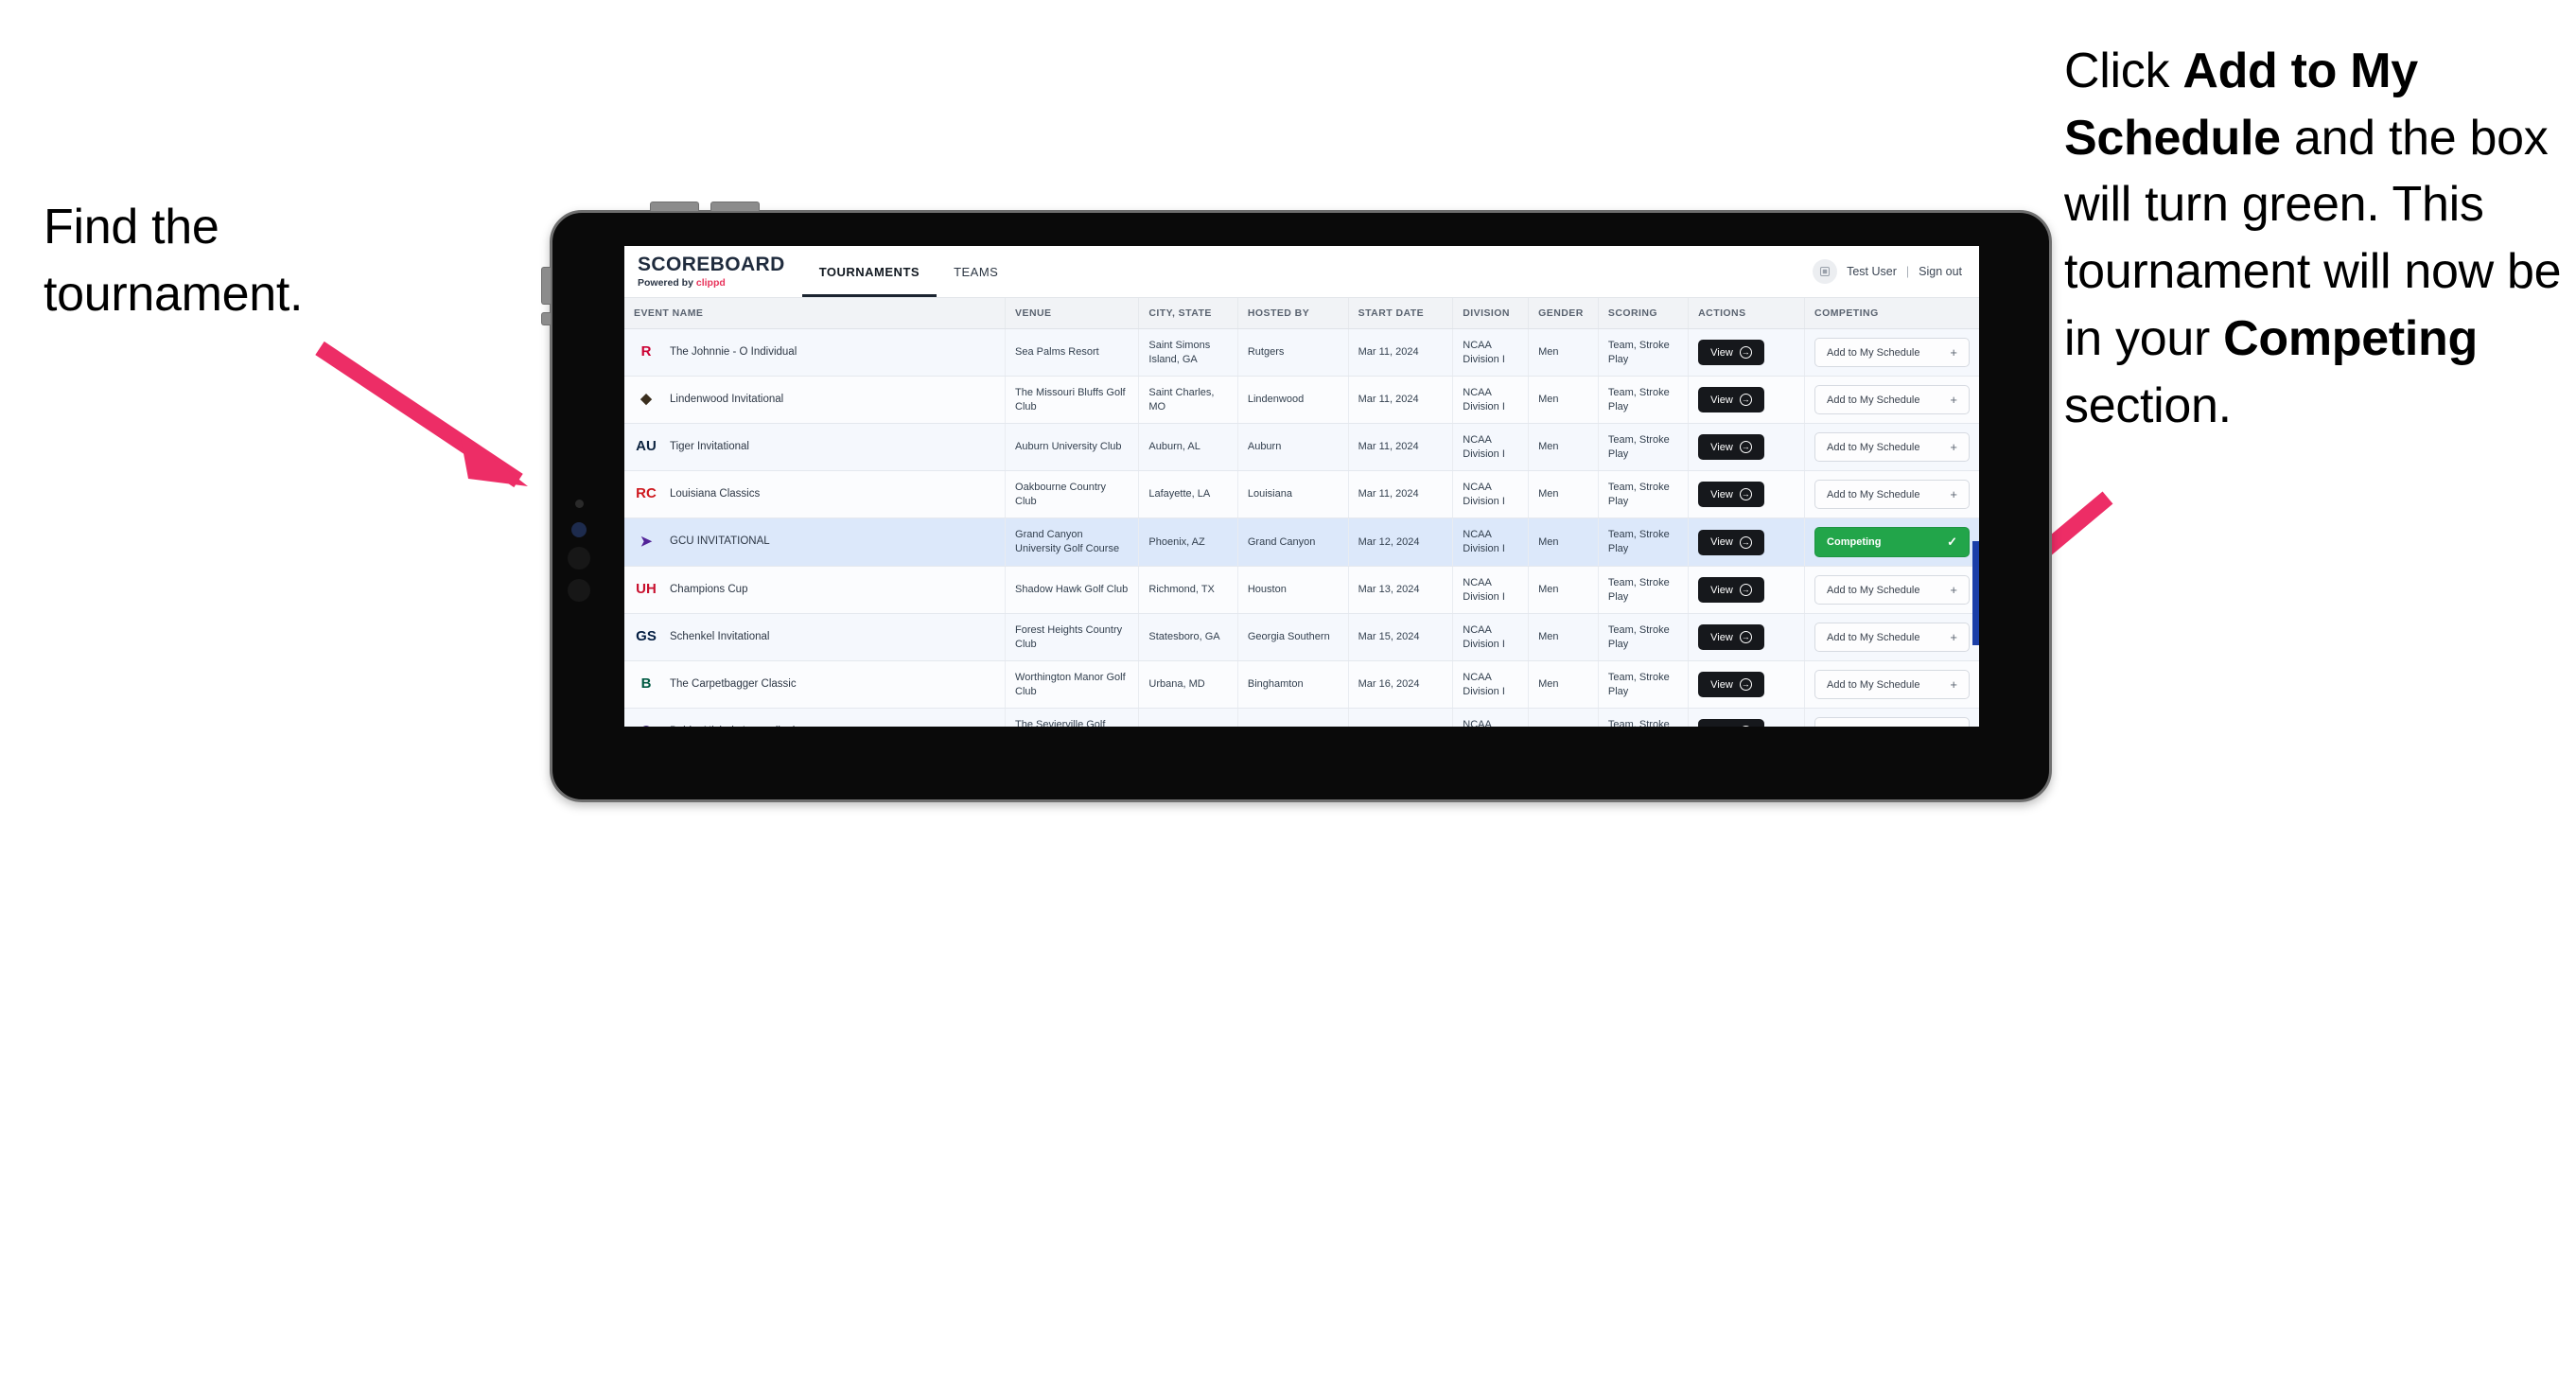 The height and width of the screenshot is (1386, 2576). Describe the element at coordinates (647, 446) in the screenshot. I see `auburn-logo: AU` at that location.